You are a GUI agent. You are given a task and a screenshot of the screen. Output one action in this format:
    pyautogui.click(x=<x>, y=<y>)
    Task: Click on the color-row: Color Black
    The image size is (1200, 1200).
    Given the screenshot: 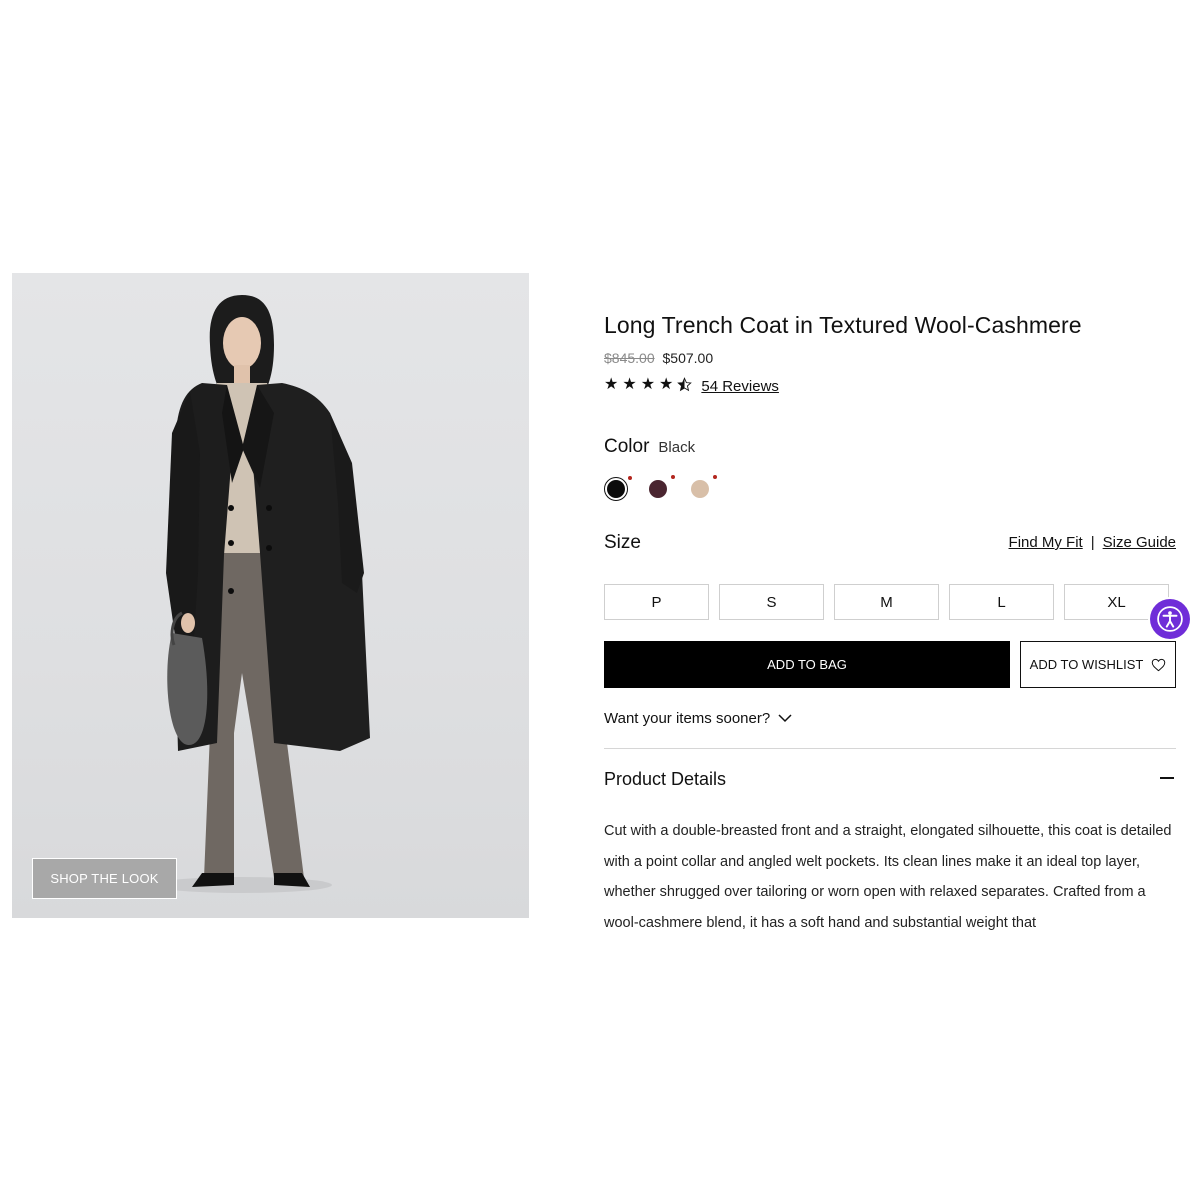 What is the action you would take?
    pyautogui.click(x=649, y=447)
    